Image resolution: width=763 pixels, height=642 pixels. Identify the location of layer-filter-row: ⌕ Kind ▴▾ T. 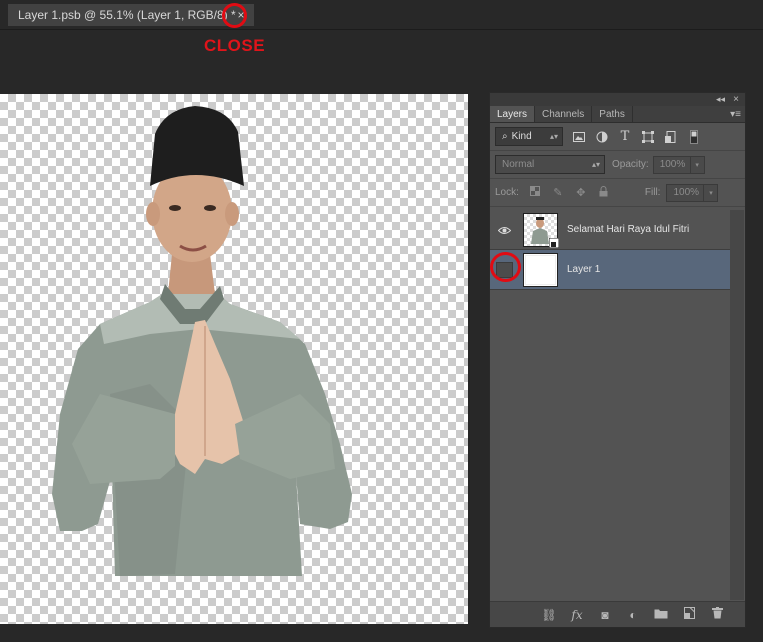
(617, 137).